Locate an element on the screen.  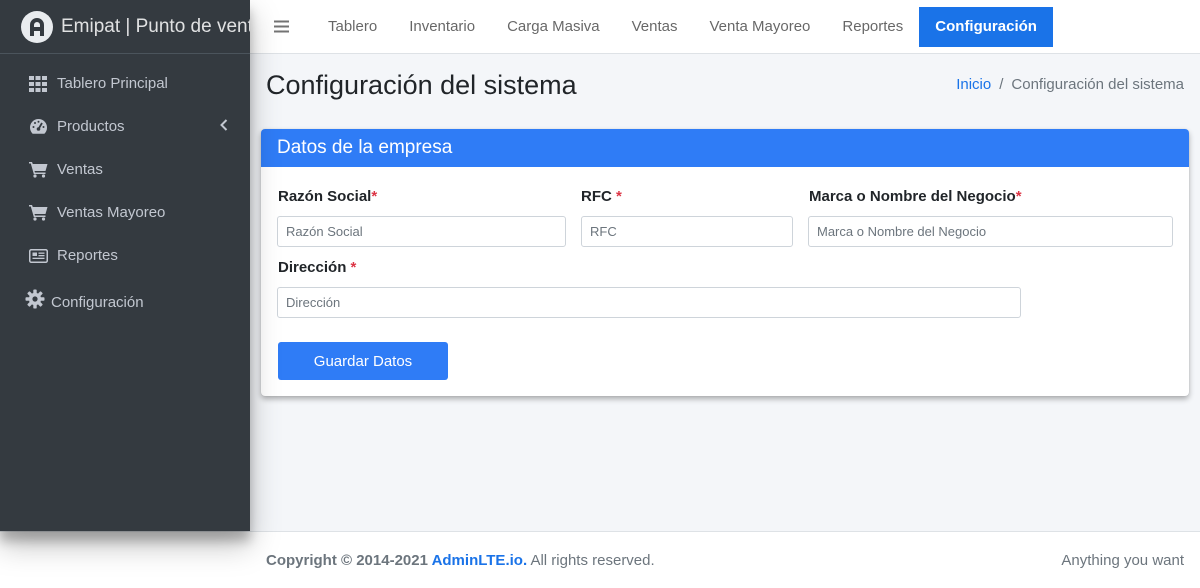
sidebar-item-label: Ventas is located at coordinates (80, 169).